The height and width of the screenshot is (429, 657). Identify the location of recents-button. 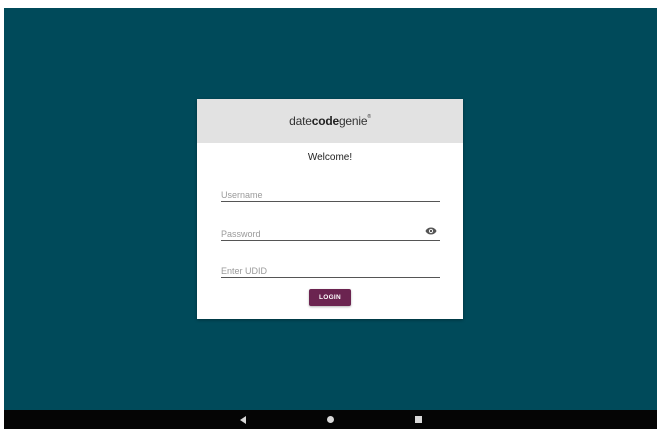
(418, 419).